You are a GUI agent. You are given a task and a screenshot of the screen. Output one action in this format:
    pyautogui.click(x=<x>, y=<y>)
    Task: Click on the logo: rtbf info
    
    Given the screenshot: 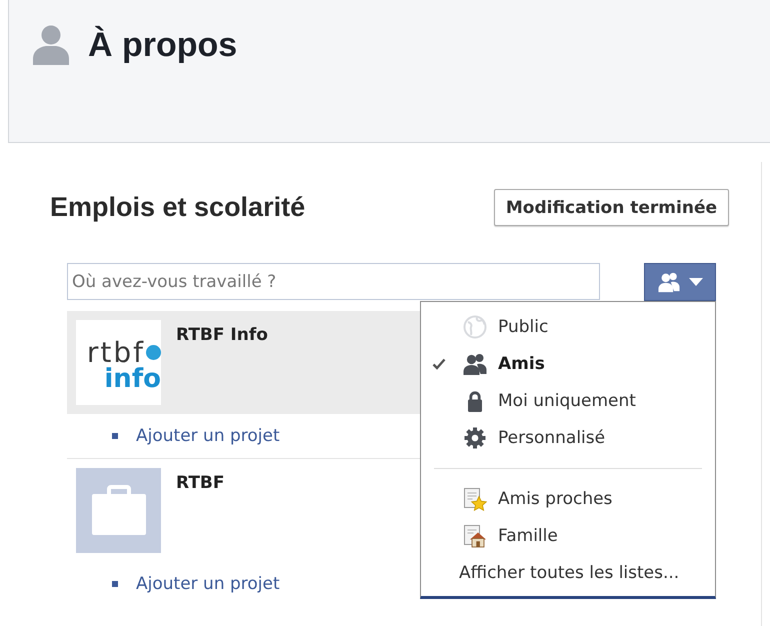 What is the action you would take?
    pyautogui.click(x=118, y=362)
    